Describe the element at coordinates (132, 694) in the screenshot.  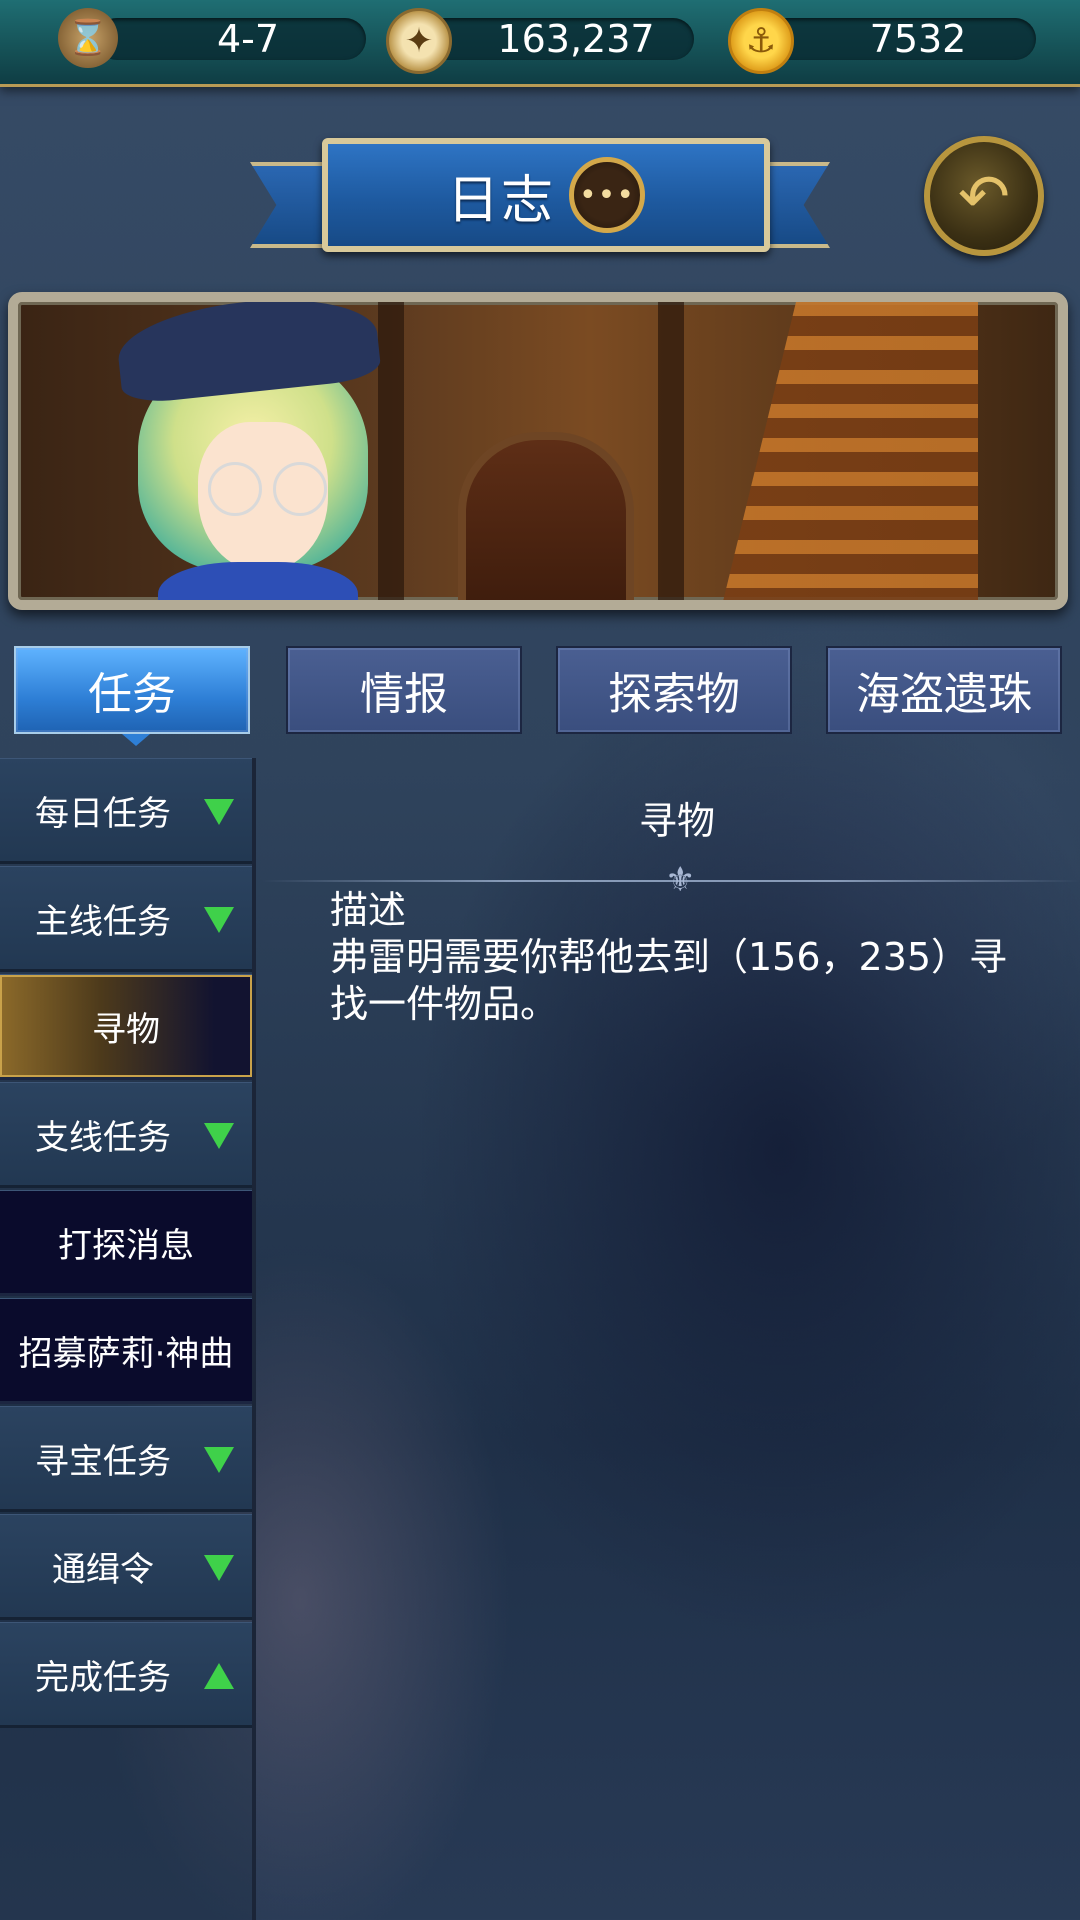
I see `tab-label: 任务` at that location.